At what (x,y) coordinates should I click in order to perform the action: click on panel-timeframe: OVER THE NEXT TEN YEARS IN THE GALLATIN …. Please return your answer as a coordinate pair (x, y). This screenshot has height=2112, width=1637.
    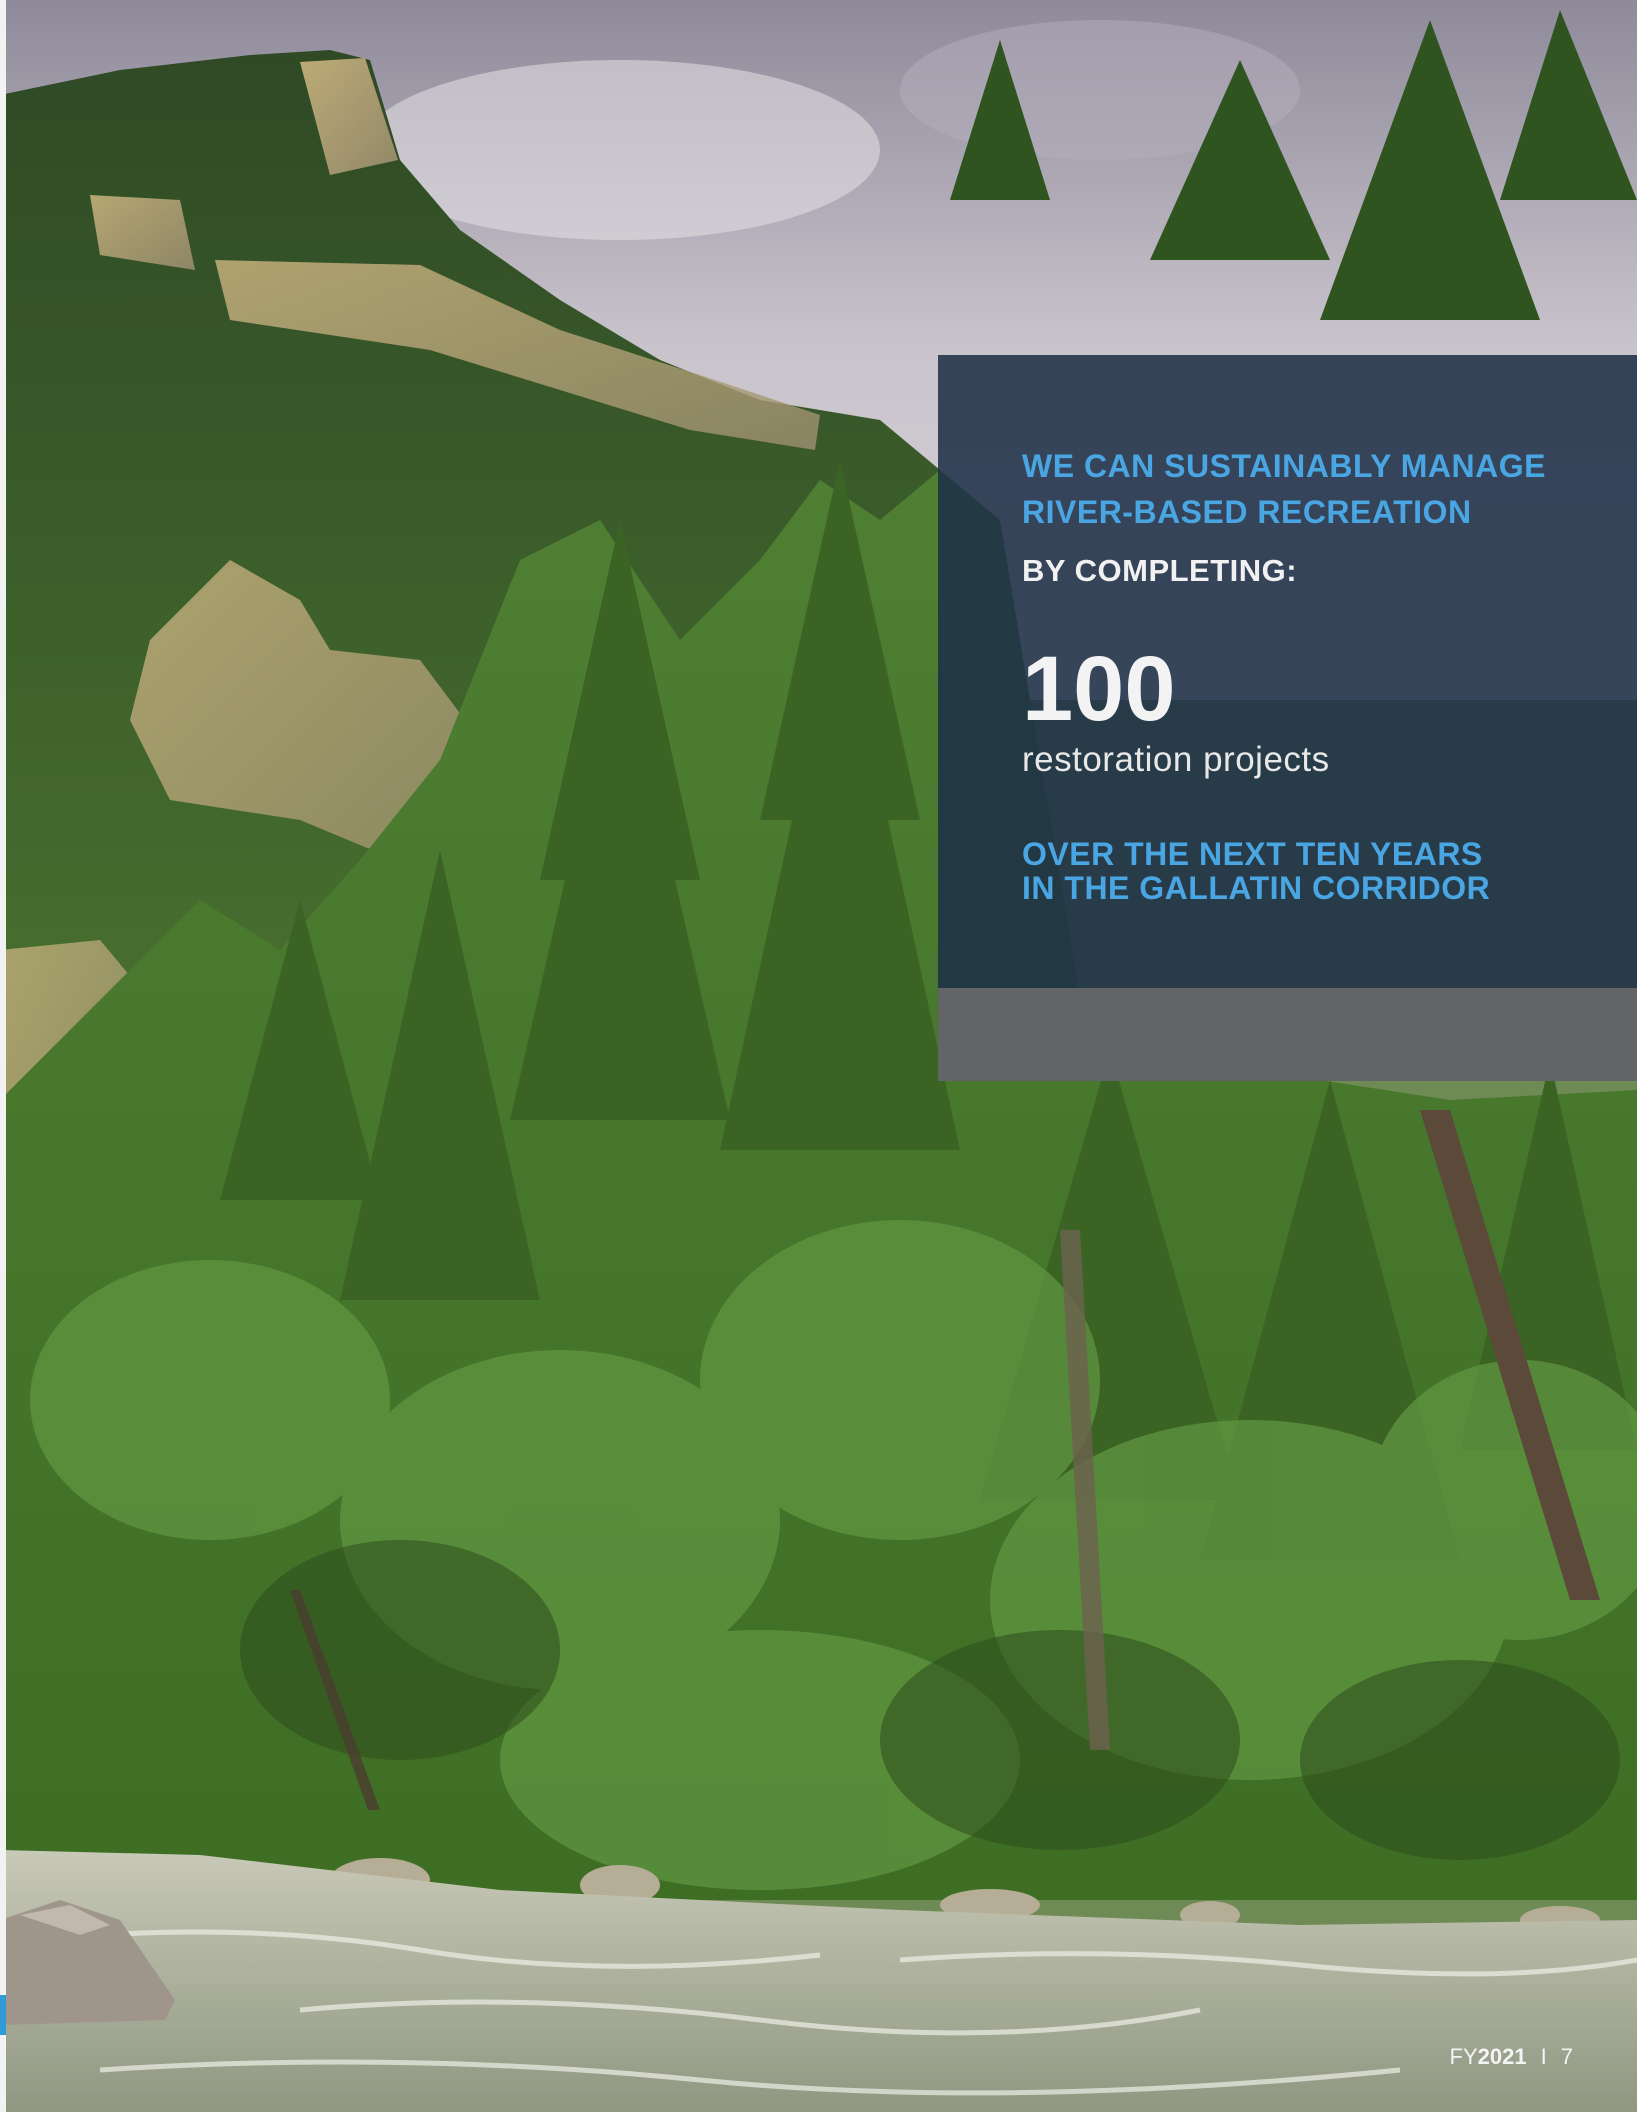
    Looking at the image, I should click on (1256, 871).